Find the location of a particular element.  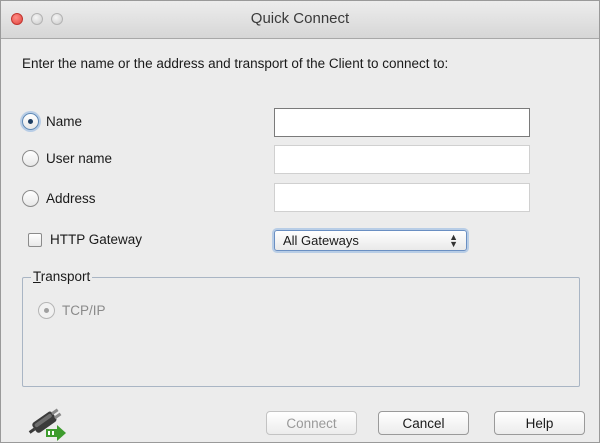

address-option: Address is located at coordinates (59, 198).